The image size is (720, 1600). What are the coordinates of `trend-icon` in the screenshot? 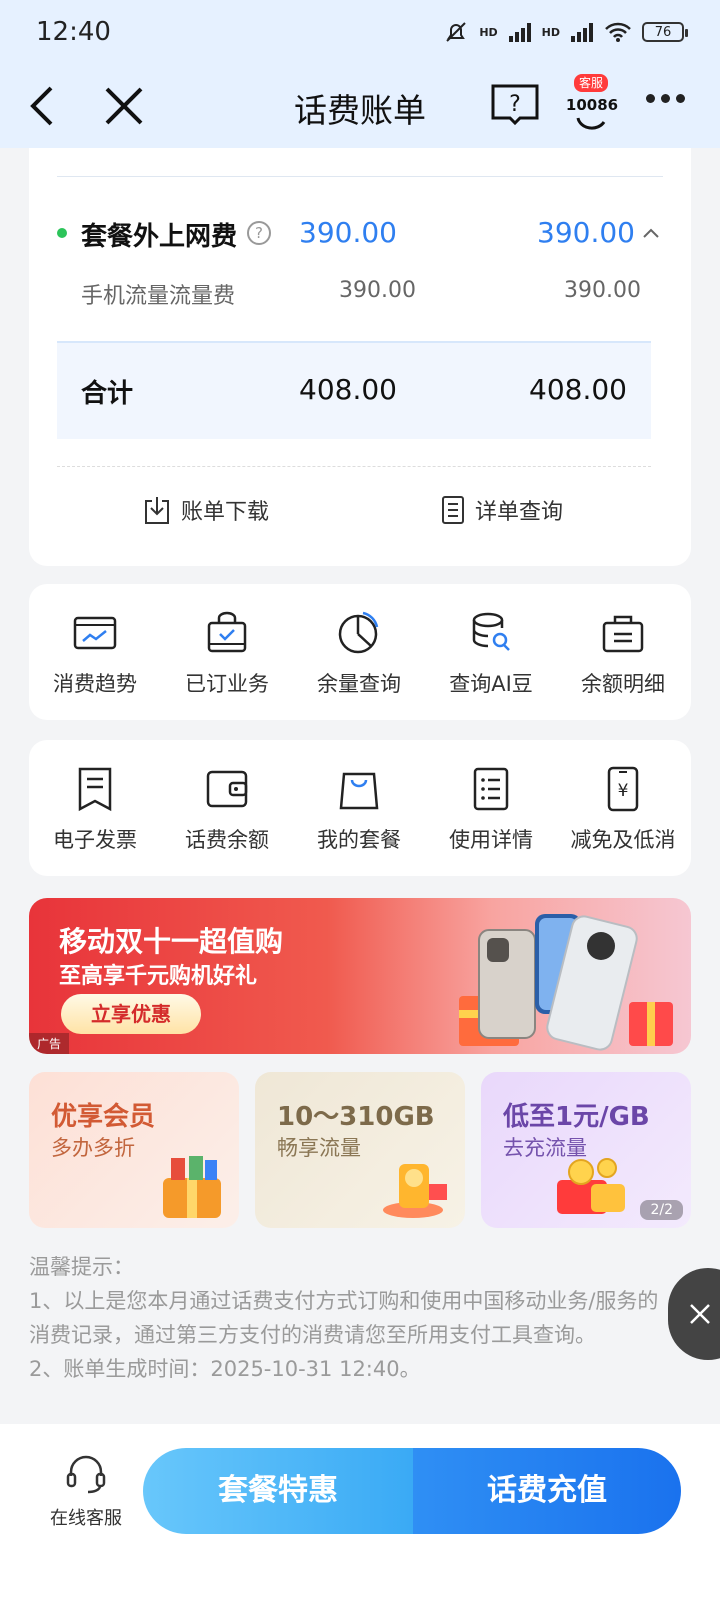 It's located at (95, 633).